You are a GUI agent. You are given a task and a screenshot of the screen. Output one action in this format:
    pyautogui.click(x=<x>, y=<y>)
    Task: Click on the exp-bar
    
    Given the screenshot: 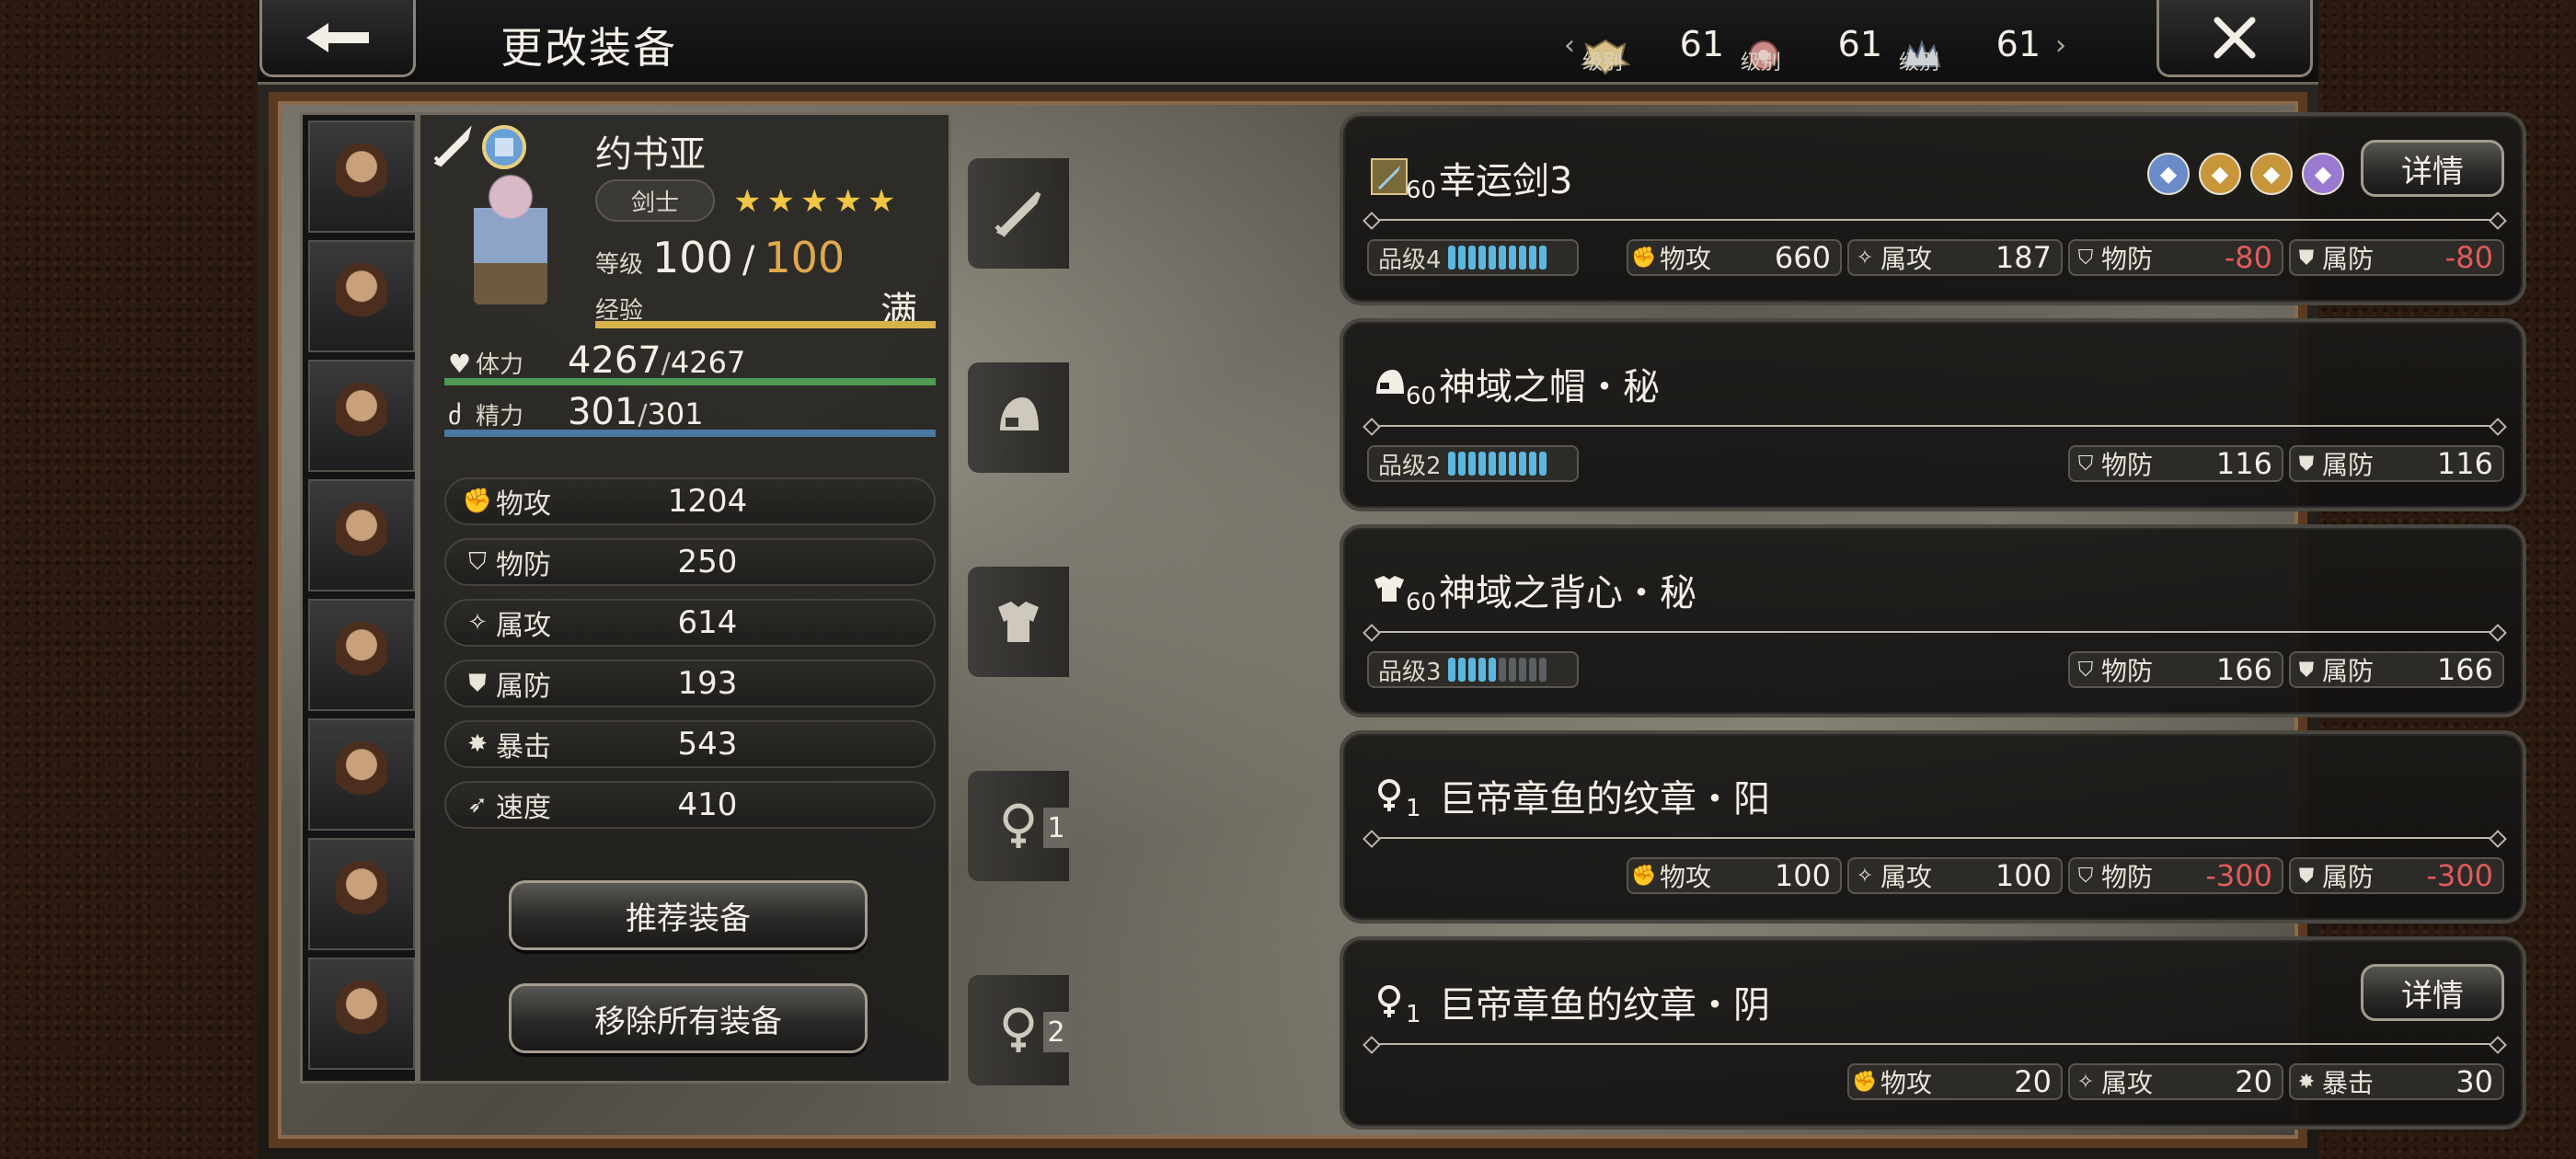 What is the action you would take?
    pyautogui.click(x=765, y=324)
    